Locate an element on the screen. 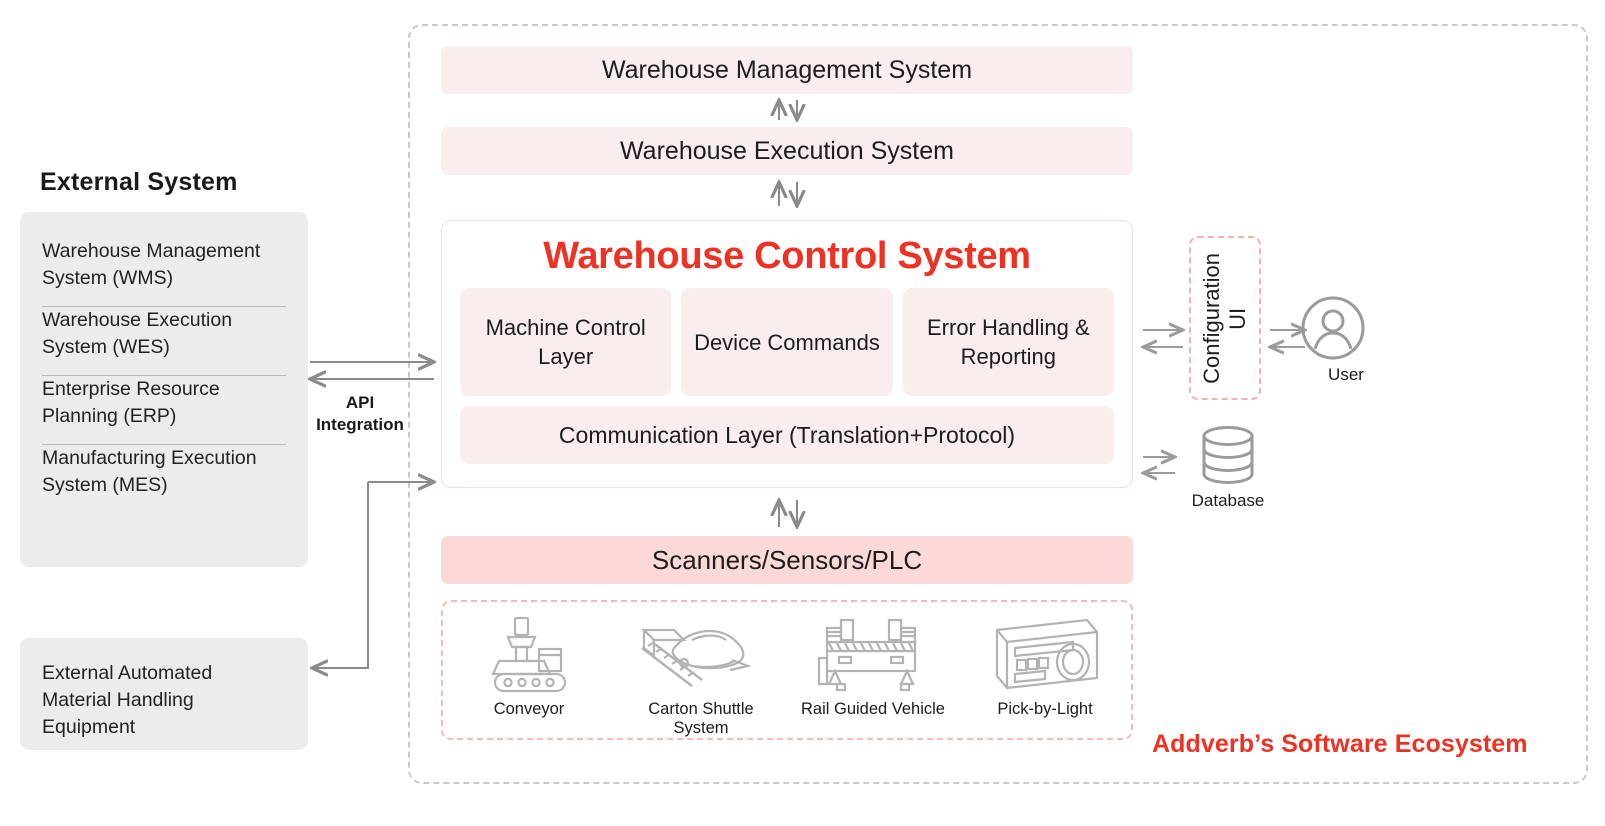 This screenshot has height=826, width=1605. wcs-subbox-error-handling: Error Handling & Reporting is located at coordinates (1008, 342).